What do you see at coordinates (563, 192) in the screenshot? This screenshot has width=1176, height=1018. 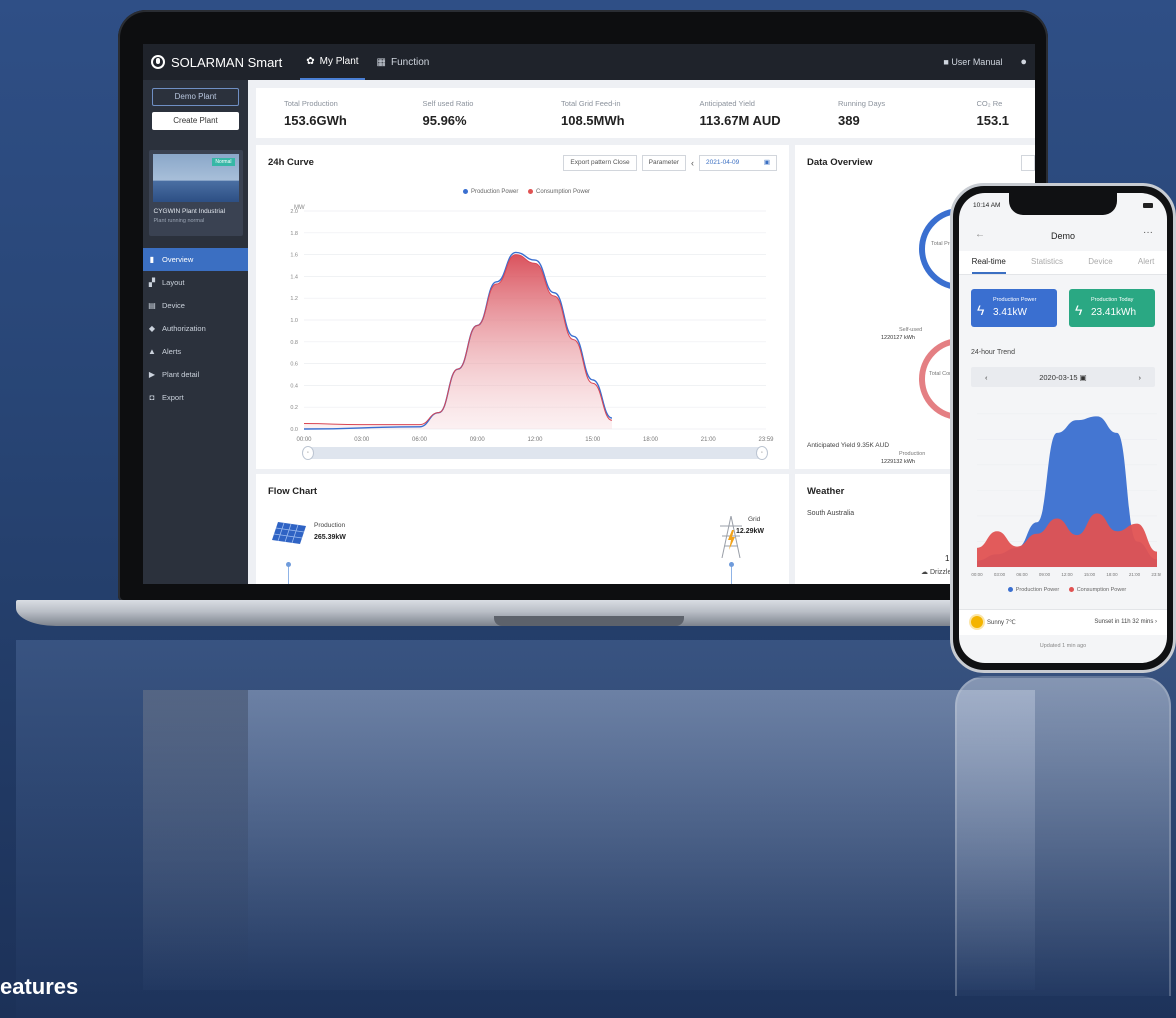 I see `legend-label: Consumption Power` at bounding box center [563, 192].